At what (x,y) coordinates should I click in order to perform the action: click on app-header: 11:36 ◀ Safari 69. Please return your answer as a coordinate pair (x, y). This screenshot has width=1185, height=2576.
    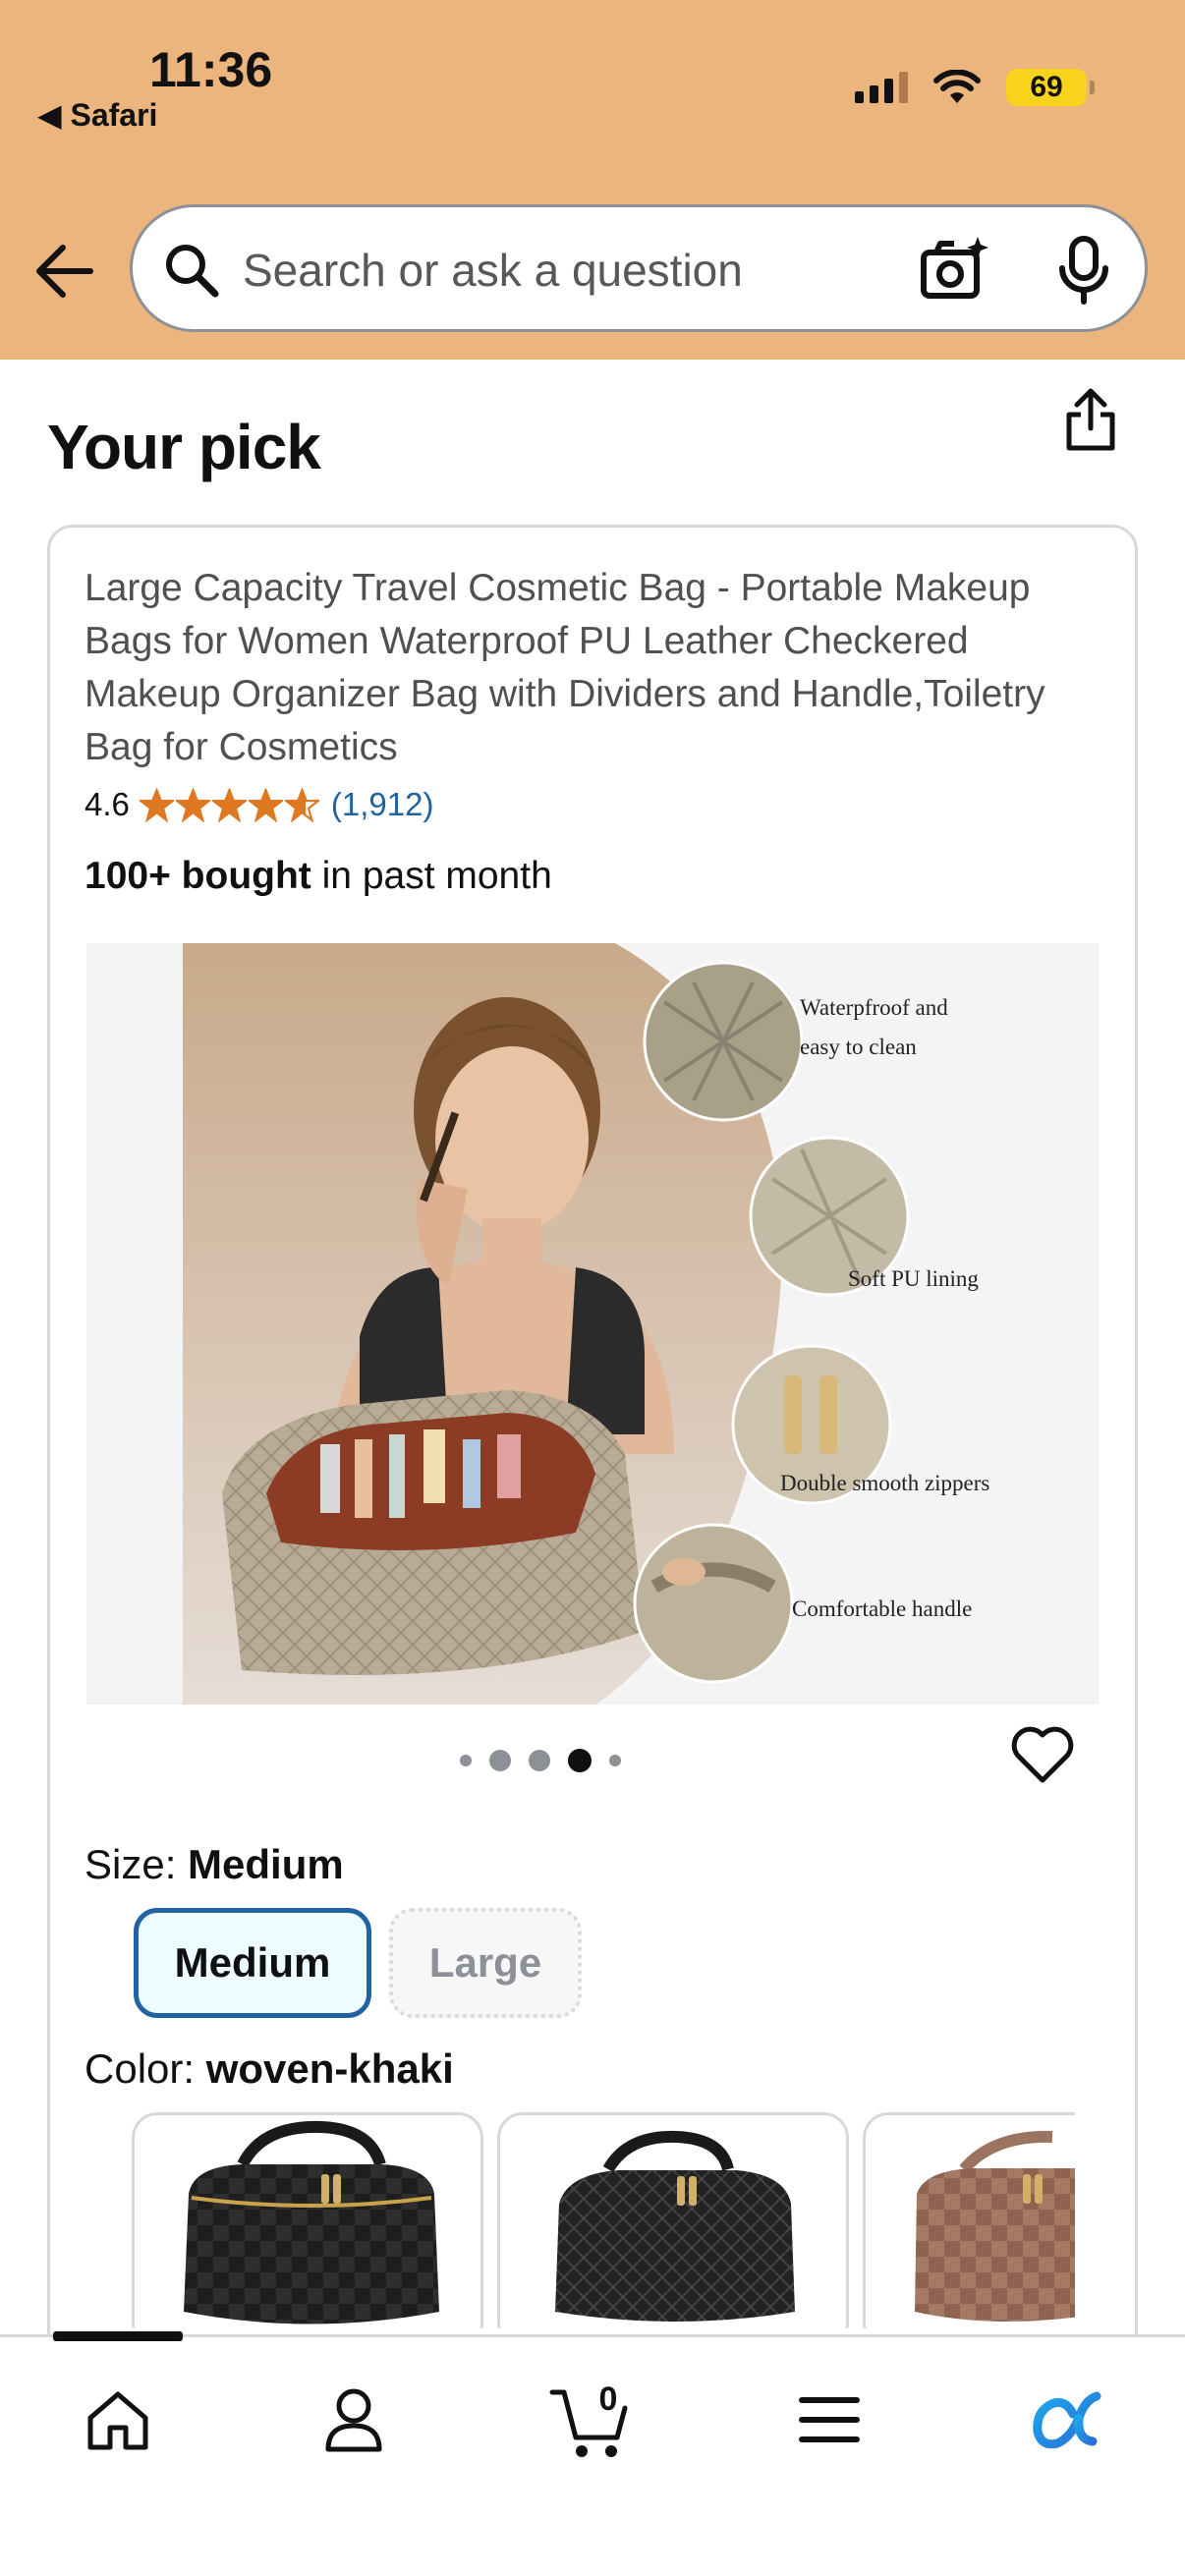
    Looking at the image, I should click on (592, 180).